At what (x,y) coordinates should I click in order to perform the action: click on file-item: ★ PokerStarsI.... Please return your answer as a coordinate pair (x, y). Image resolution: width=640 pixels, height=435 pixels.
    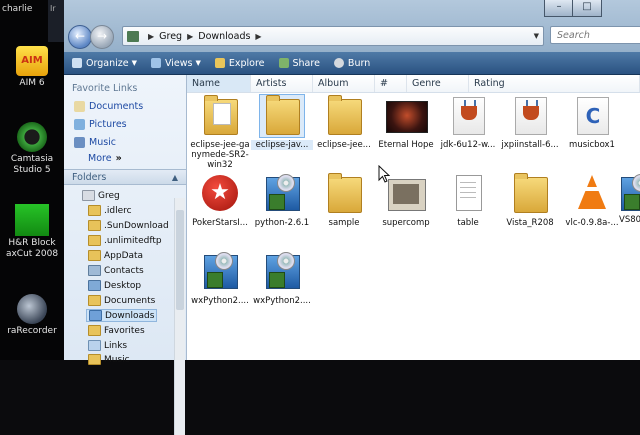
    Looking at the image, I should click on (220, 200).